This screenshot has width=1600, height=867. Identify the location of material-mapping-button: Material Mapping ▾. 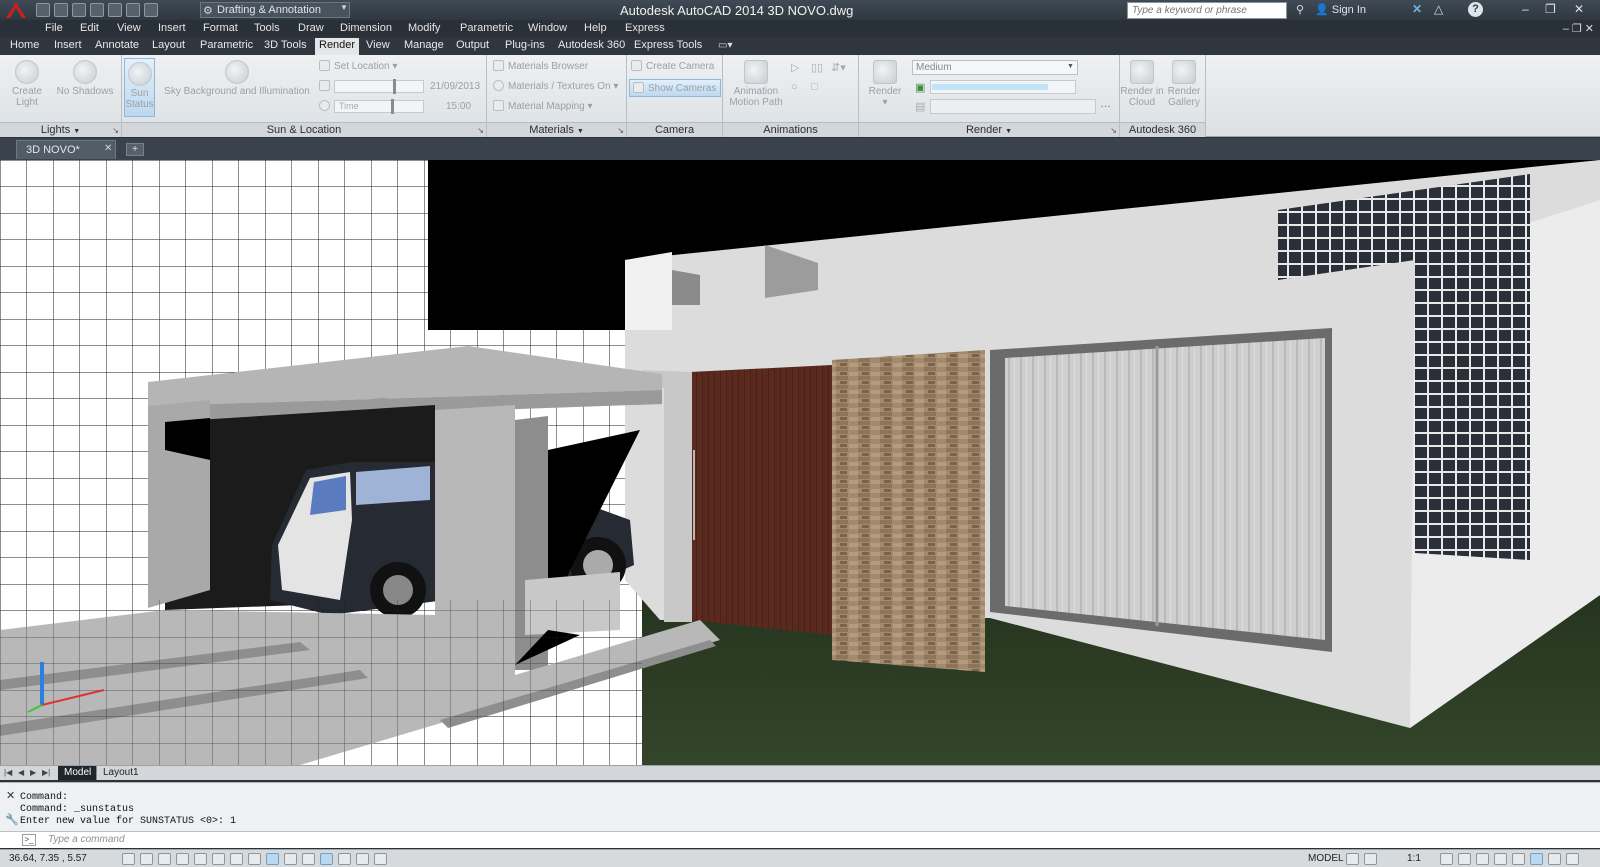
(543, 108).